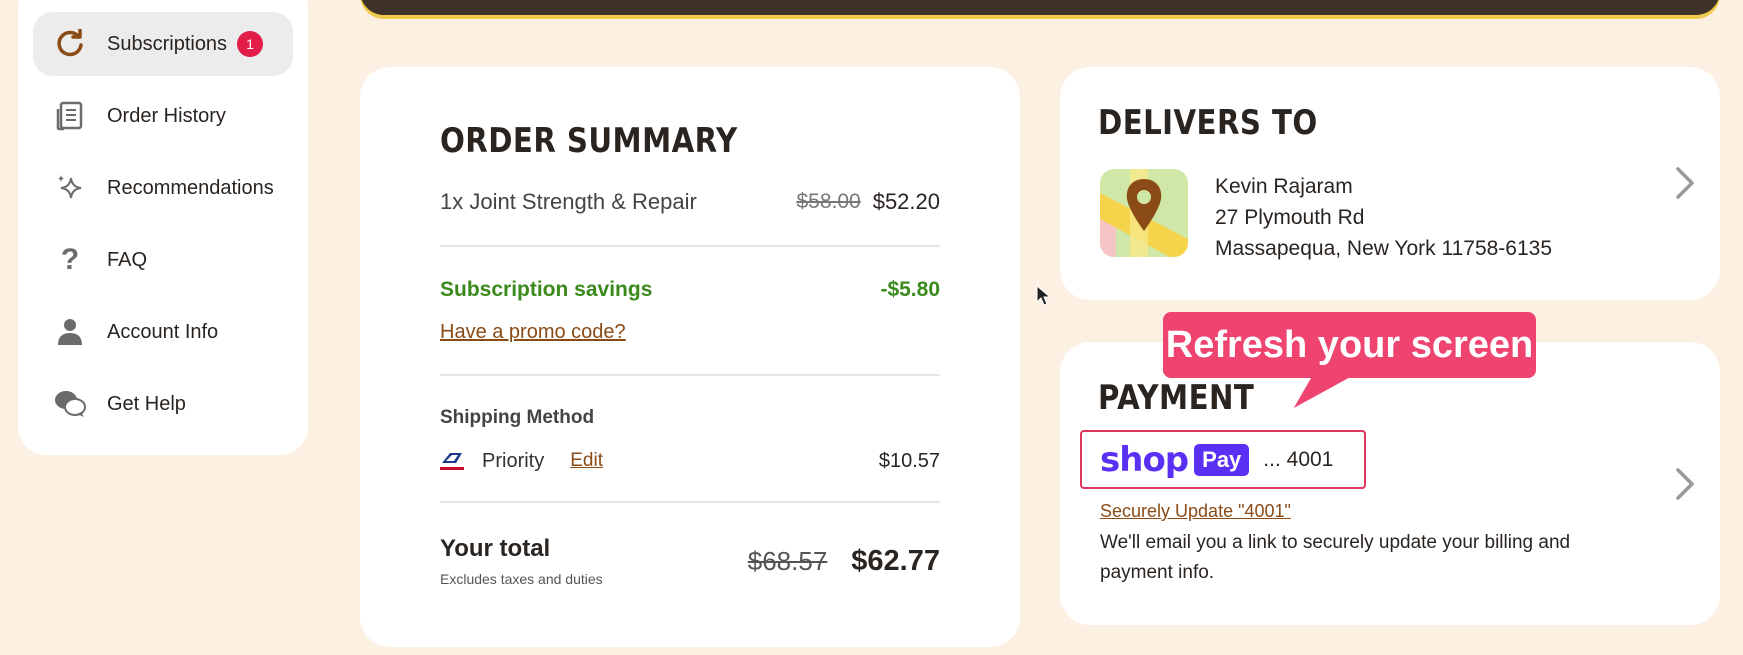 The image size is (1743, 655). Describe the element at coordinates (70, 404) in the screenshot. I see `chat-icon` at that location.